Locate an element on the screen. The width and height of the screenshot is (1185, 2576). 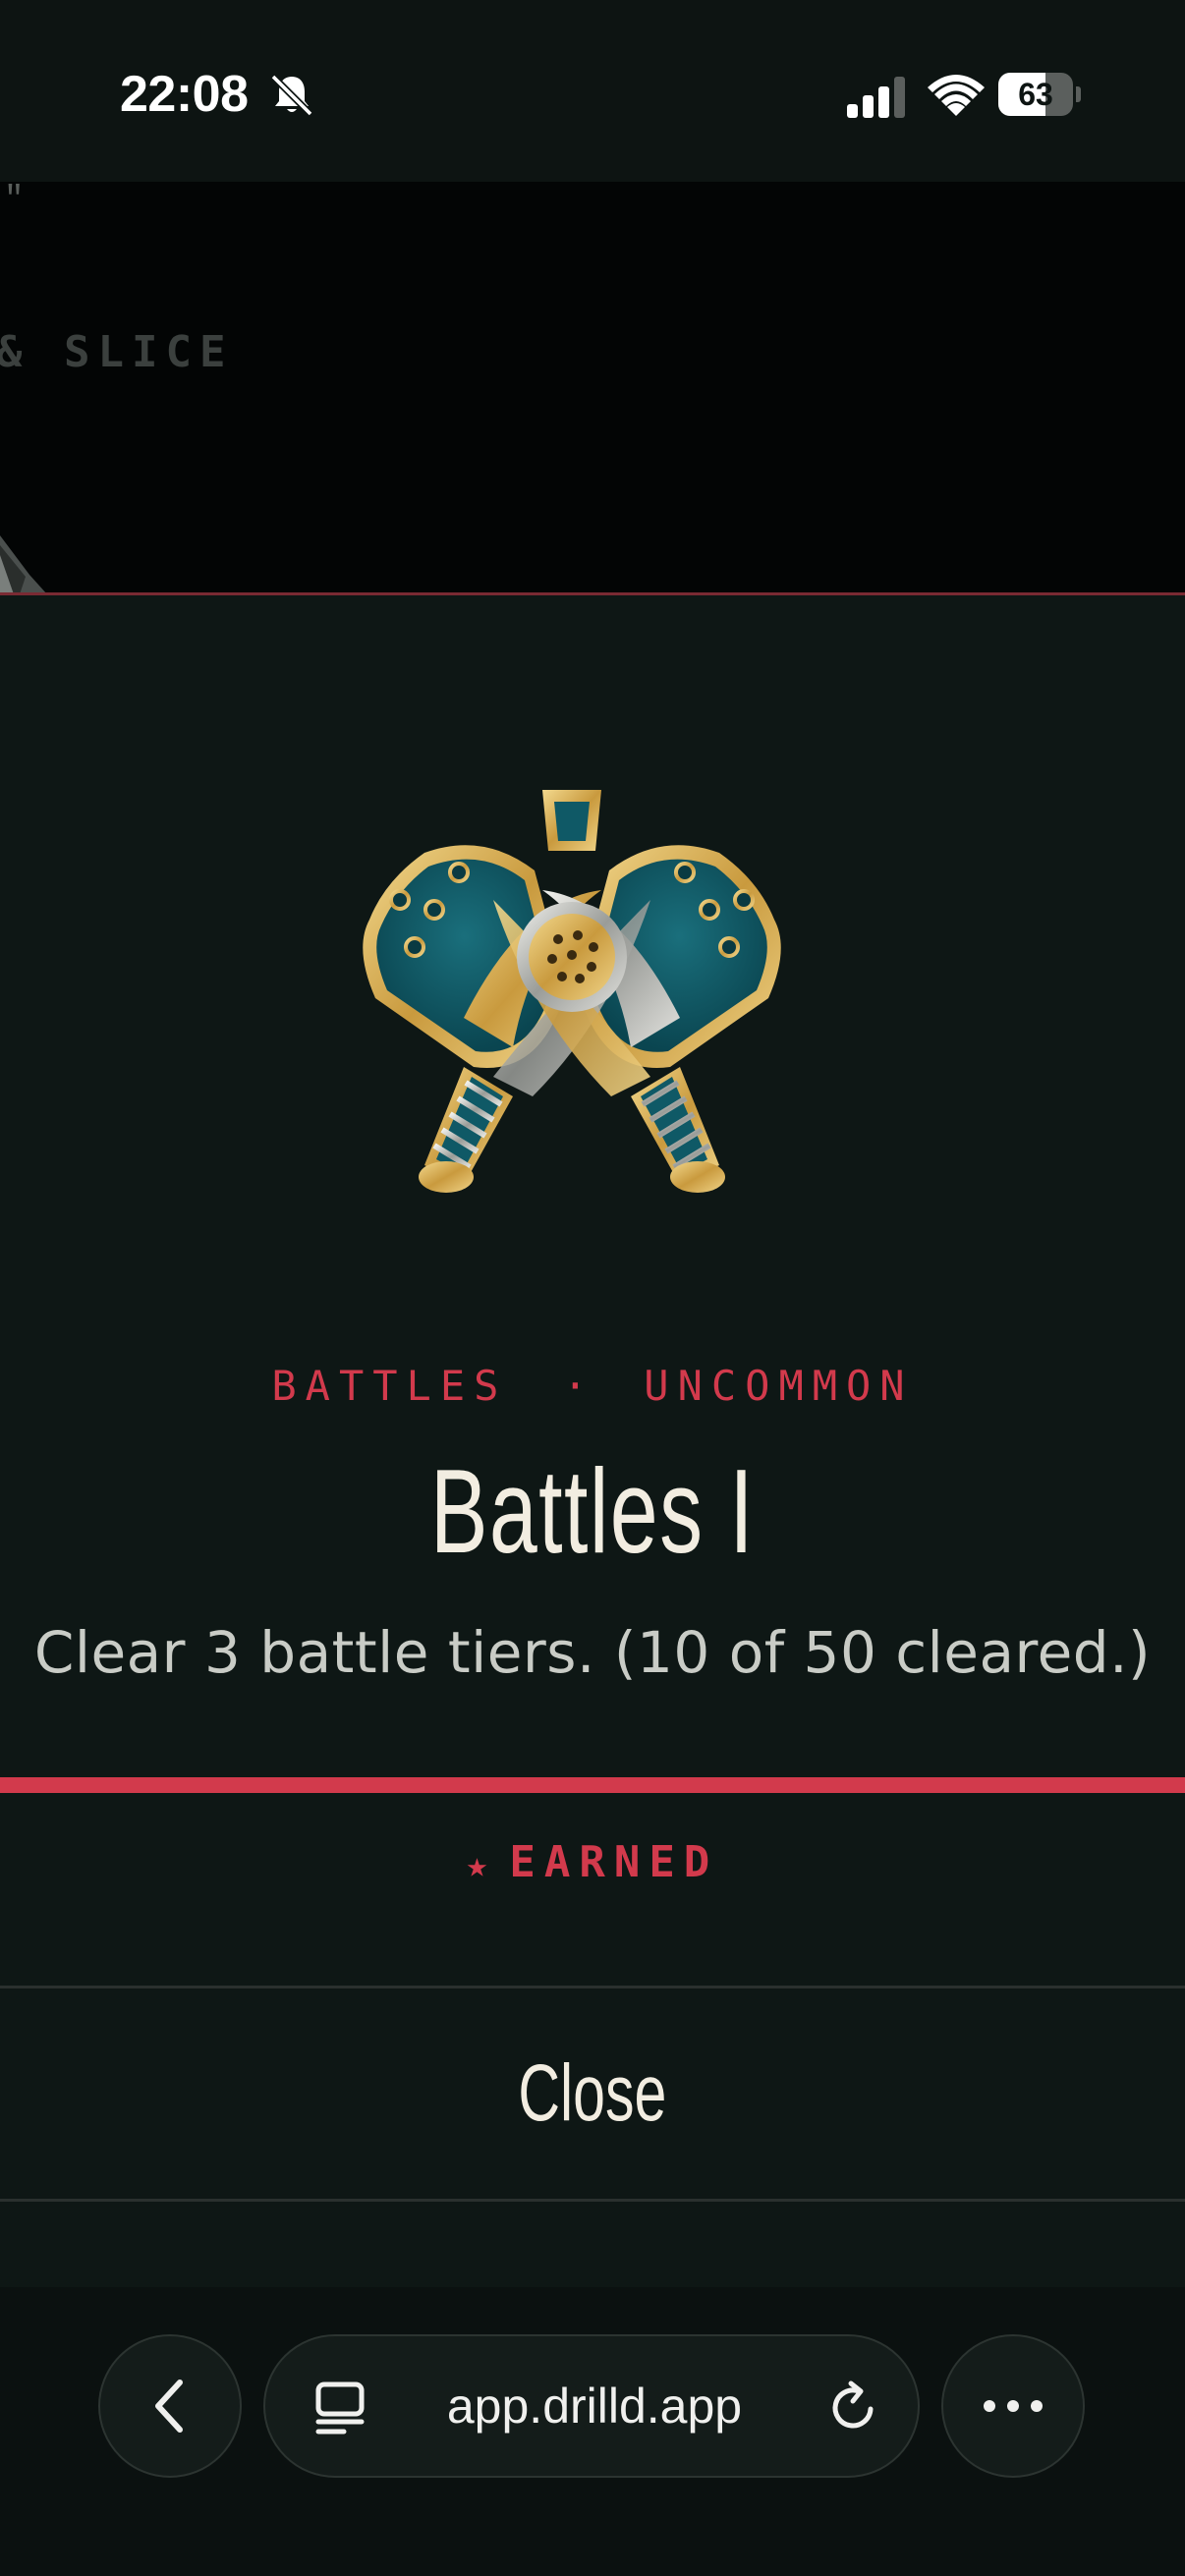
more-icon is located at coordinates (1014, 2406).